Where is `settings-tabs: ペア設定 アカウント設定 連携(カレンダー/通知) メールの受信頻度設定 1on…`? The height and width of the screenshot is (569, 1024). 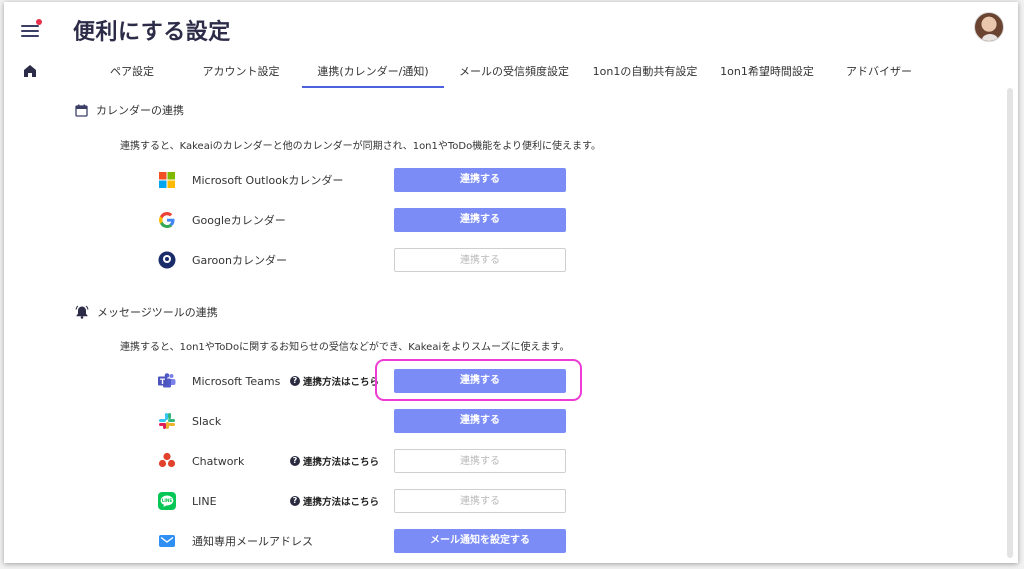 settings-tabs: ペア設定 アカウント設定 連携(カレンダー/通知) メールの受信頻度設定 1on… is located at coordinates (507, 74).